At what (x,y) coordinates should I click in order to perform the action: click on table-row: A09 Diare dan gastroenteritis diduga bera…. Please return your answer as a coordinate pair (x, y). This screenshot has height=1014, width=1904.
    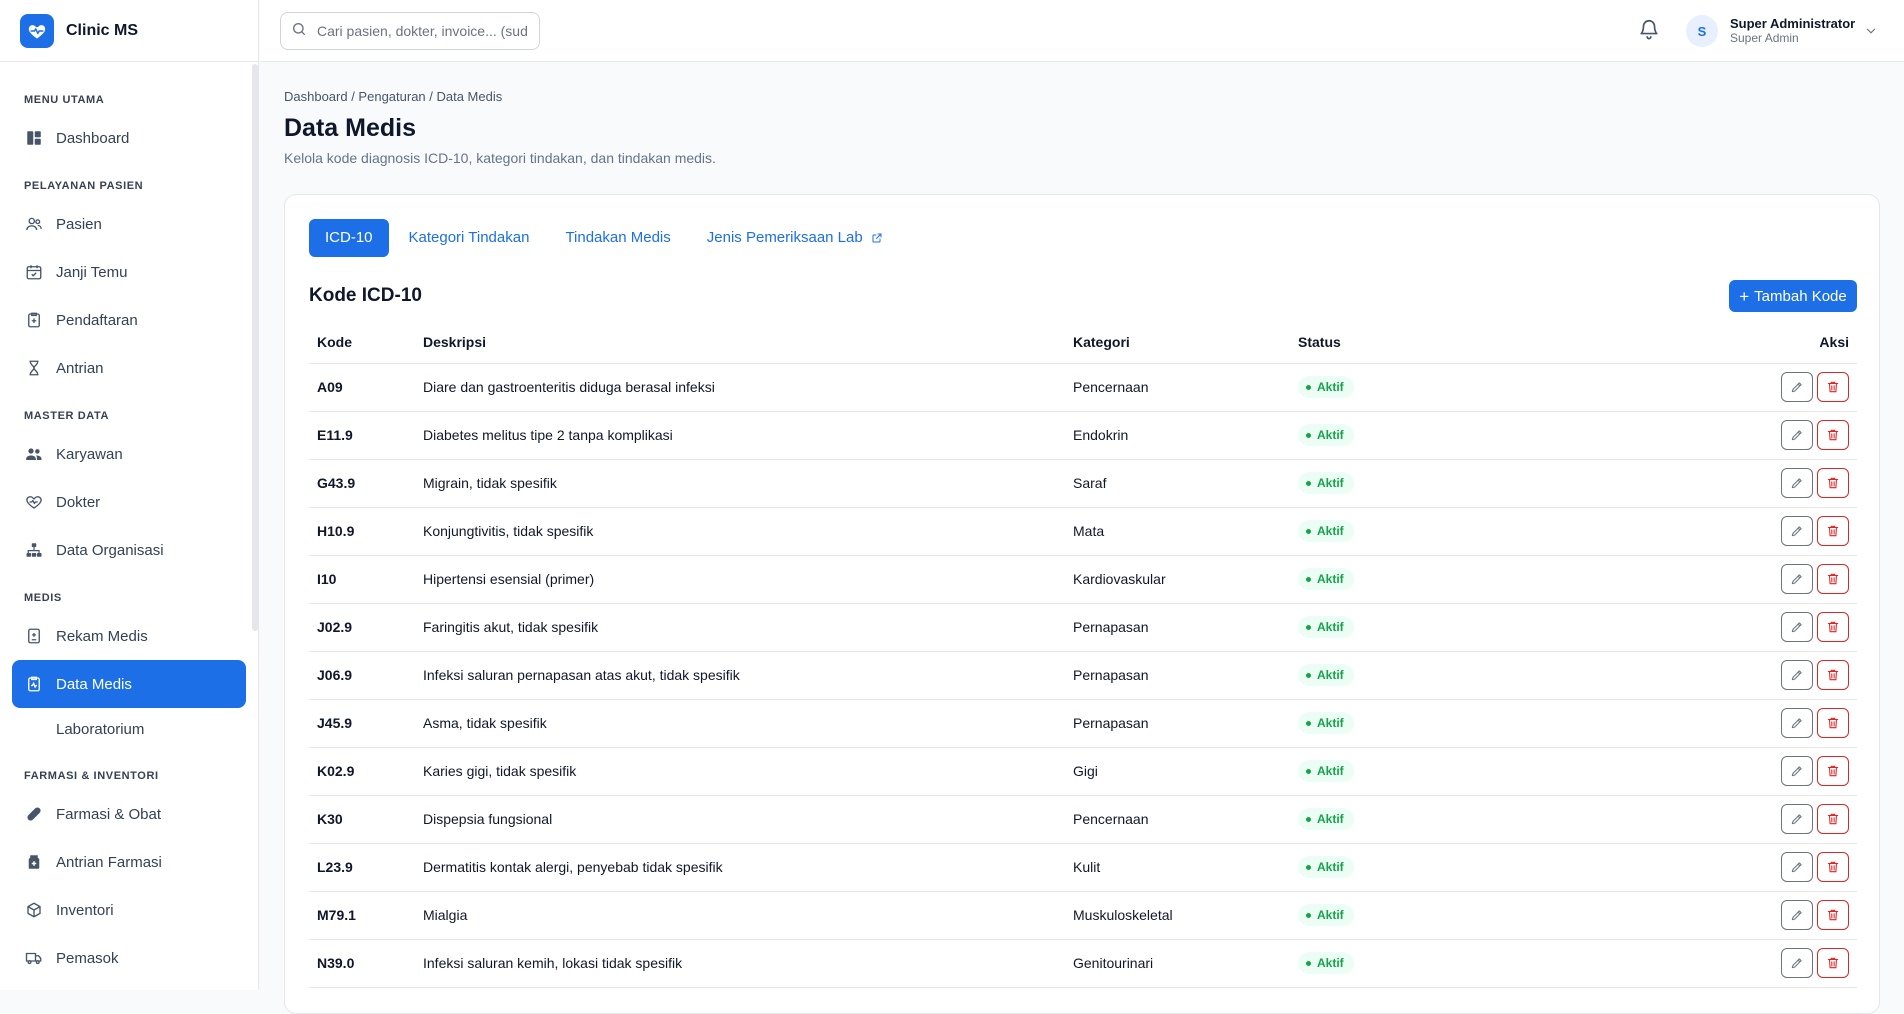
    Looking at the image, I should click on (1083, 387).